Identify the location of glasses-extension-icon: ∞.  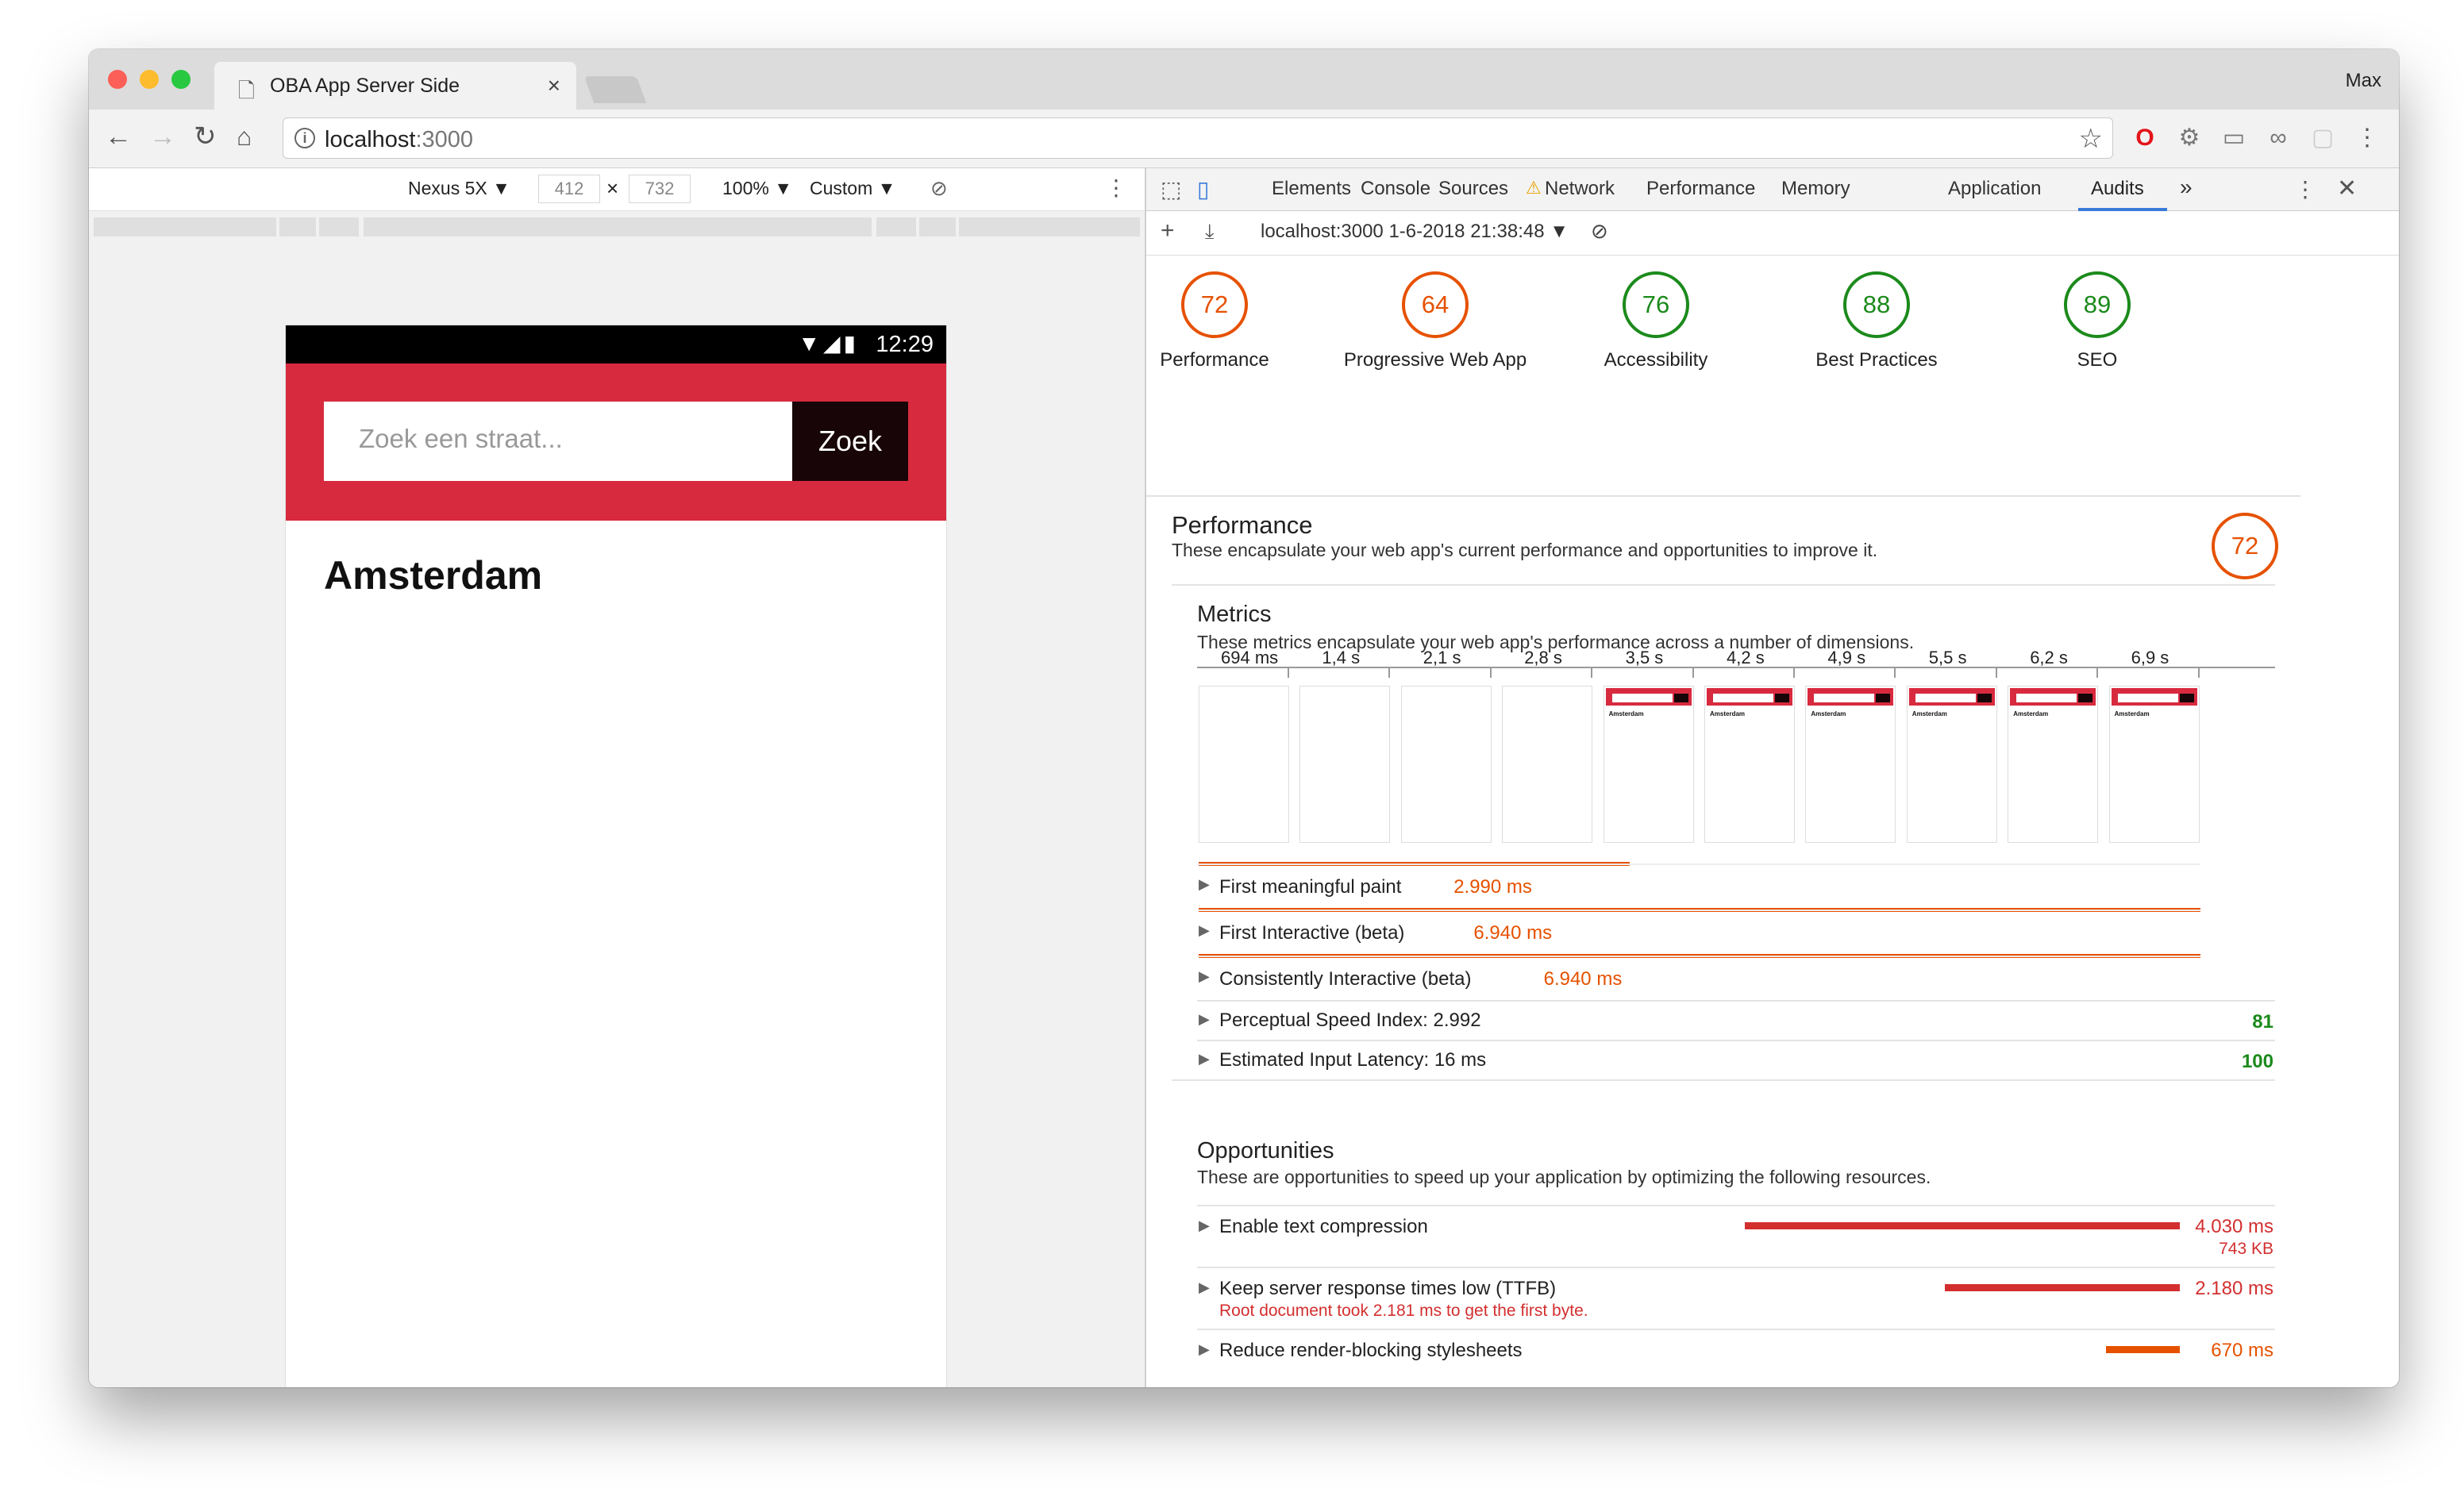
(2278, 138).